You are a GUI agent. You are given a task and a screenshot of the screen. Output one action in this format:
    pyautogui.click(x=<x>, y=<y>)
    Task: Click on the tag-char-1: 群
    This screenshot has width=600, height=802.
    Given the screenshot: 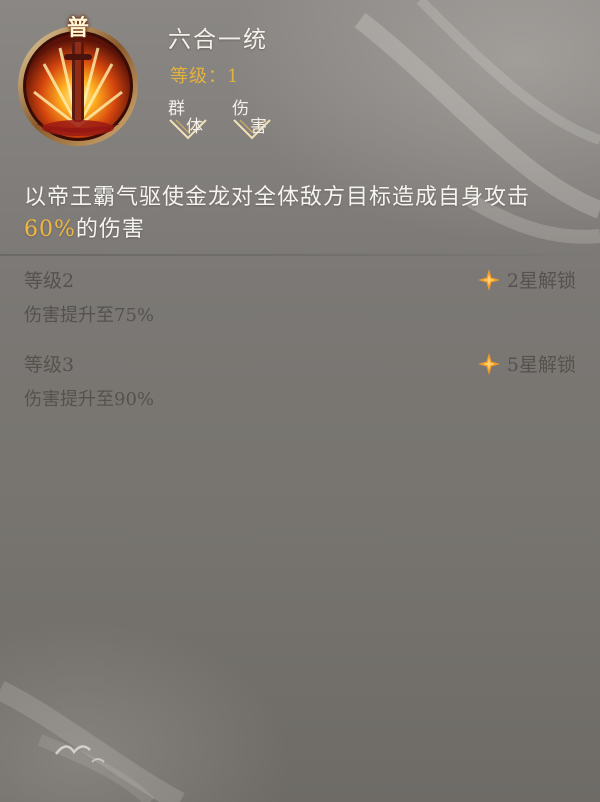 What is the action you would take?
    pyautogui.click(x=176, y=109)
    